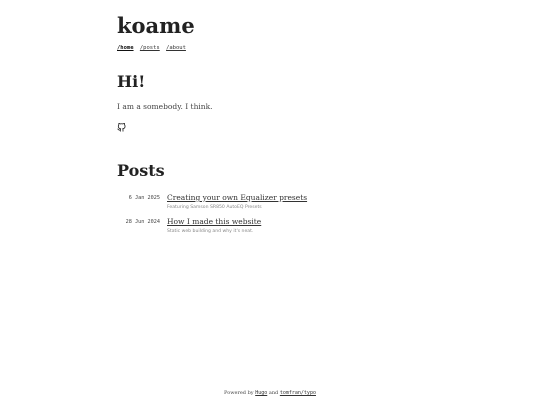  I want to click on nav-link-about: /about, so click(176, 48).